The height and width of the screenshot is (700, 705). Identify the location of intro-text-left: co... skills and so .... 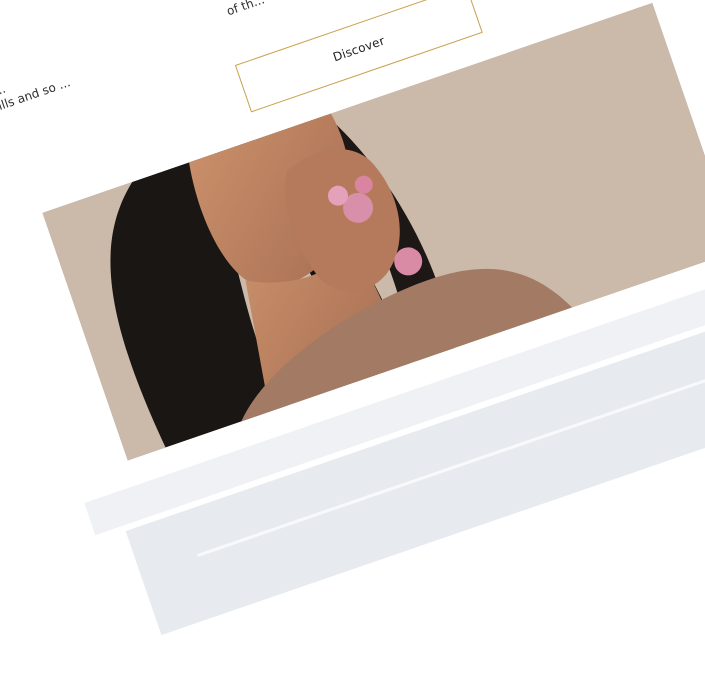
(96, 69).